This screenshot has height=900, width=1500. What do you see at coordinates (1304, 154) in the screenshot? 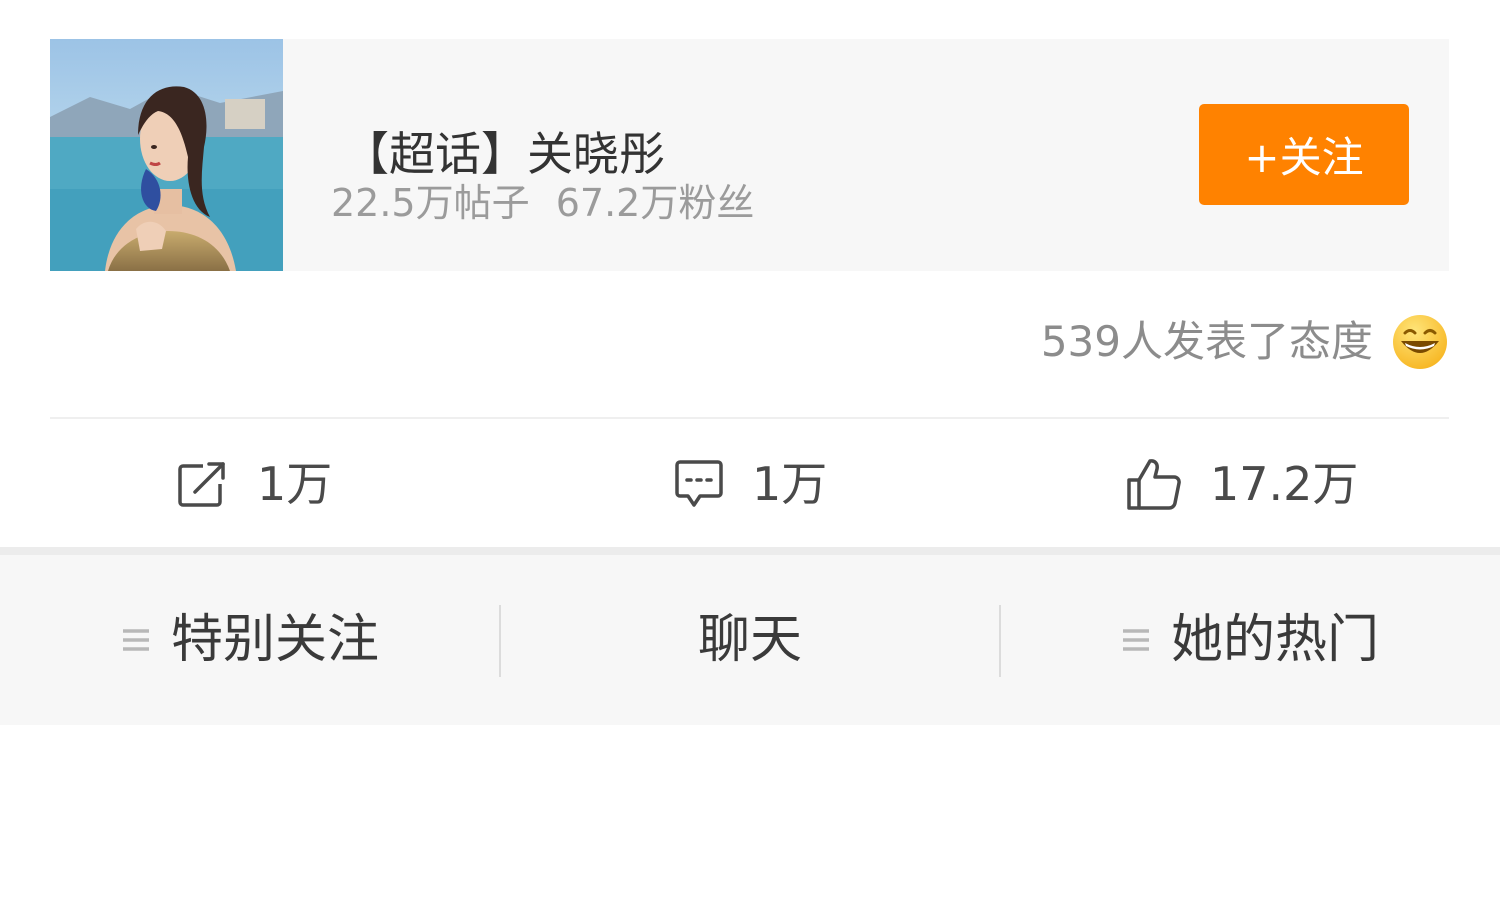
I see `follow-button: +关注` at bounding box center [1304, 154].